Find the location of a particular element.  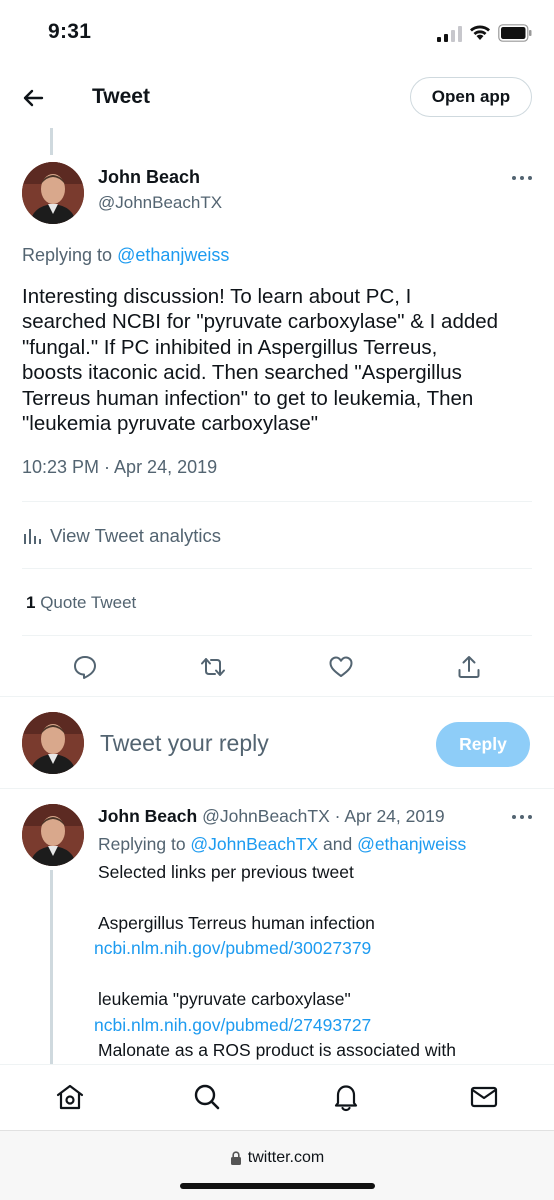

status-bar: 9:31 is located at coordinates (277, 33).